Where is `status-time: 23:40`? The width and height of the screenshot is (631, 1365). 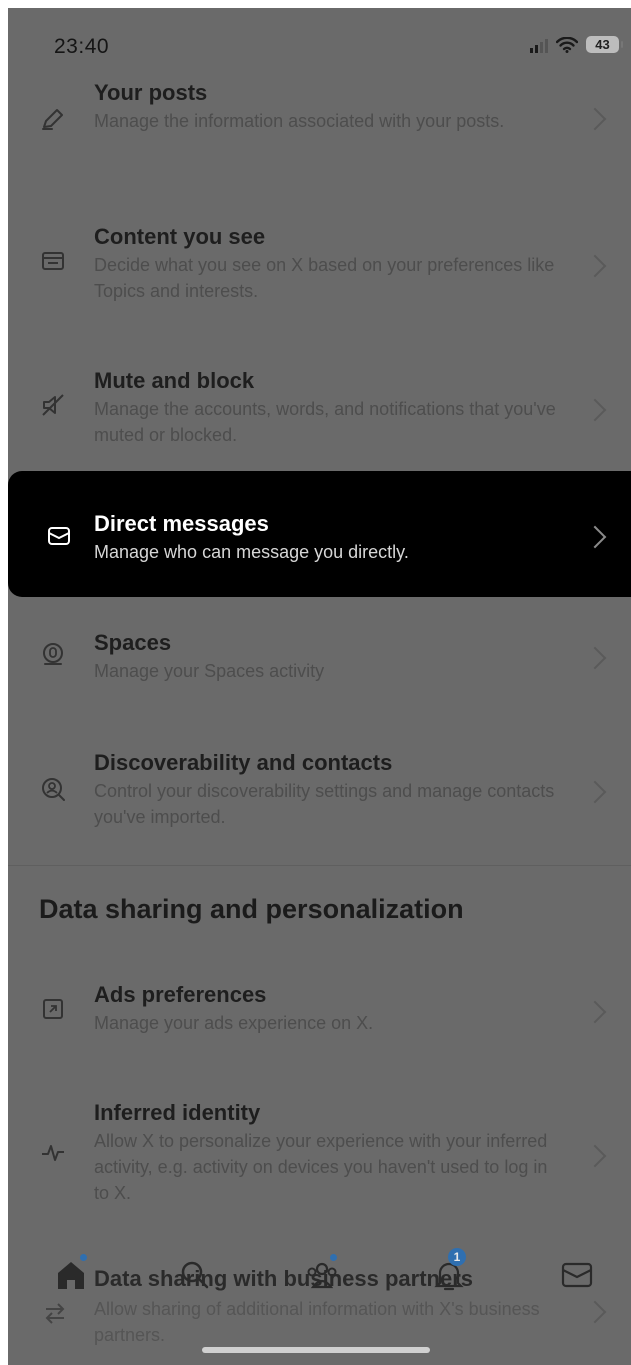
status-time: 23:40 is located at coordinates (82, 46).